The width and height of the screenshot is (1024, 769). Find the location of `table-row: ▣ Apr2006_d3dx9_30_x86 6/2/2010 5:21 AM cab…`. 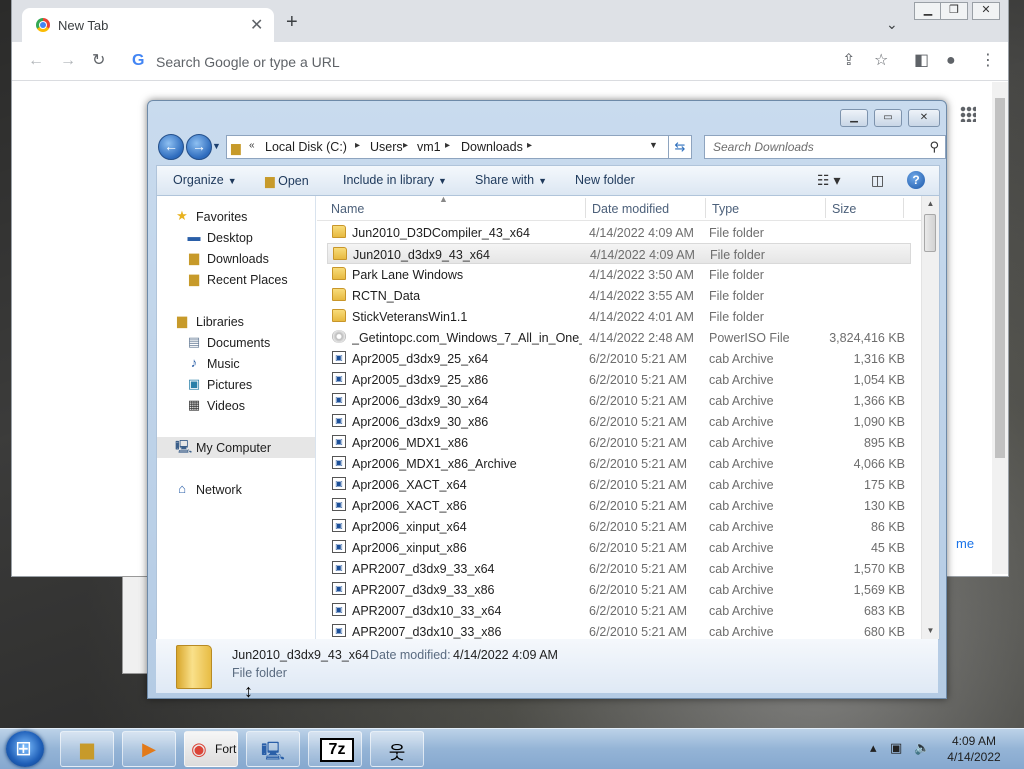

table-row: ▣ Apr2006_d3dx9_30_x86 6/2/2010 5:21 AM cab… is located at coordinates (619, 421).